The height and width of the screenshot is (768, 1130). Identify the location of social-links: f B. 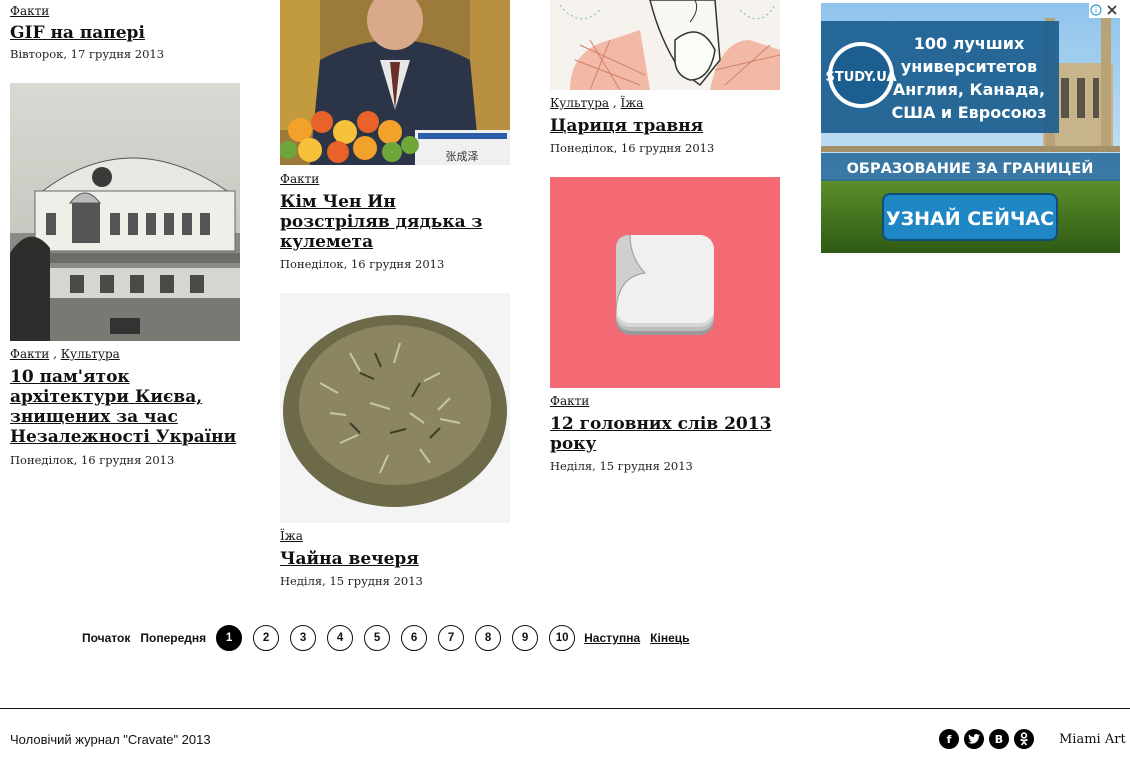
(986, 739).